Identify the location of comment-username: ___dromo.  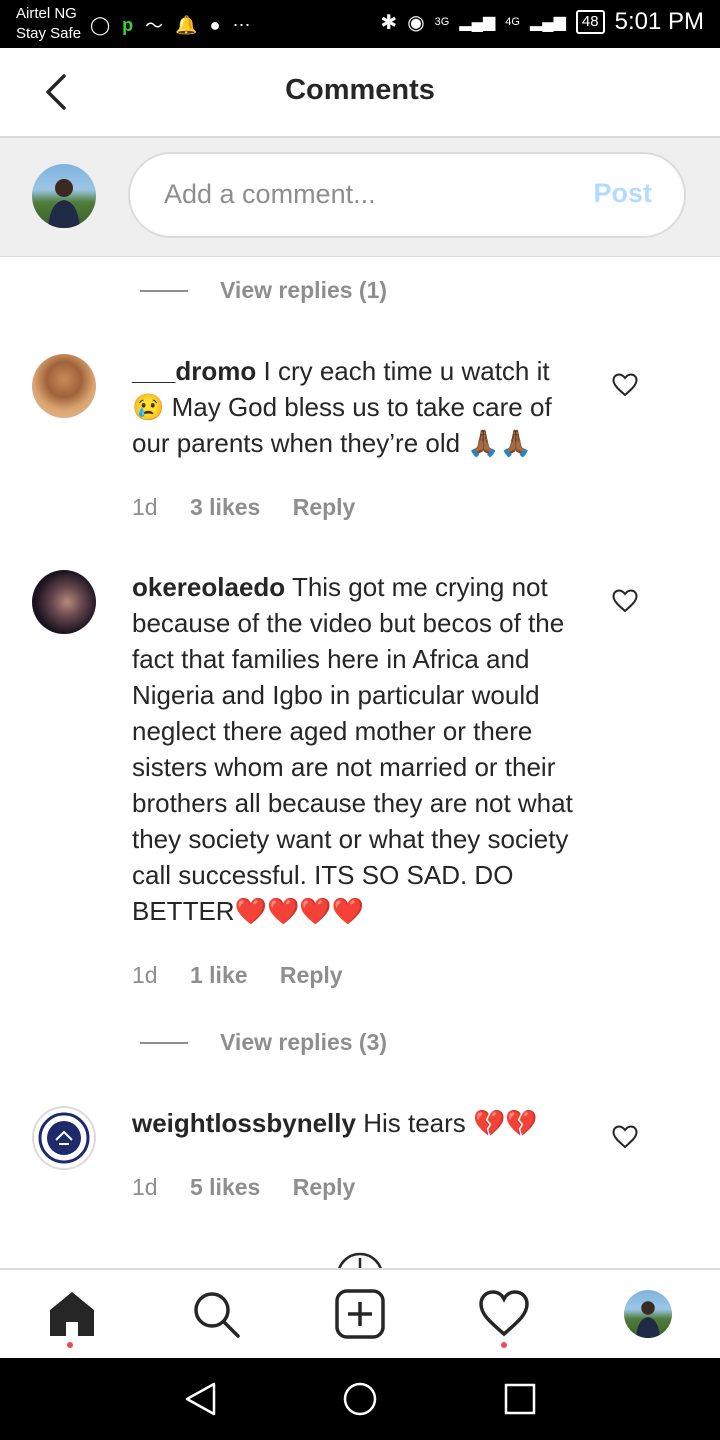
(194, 371).